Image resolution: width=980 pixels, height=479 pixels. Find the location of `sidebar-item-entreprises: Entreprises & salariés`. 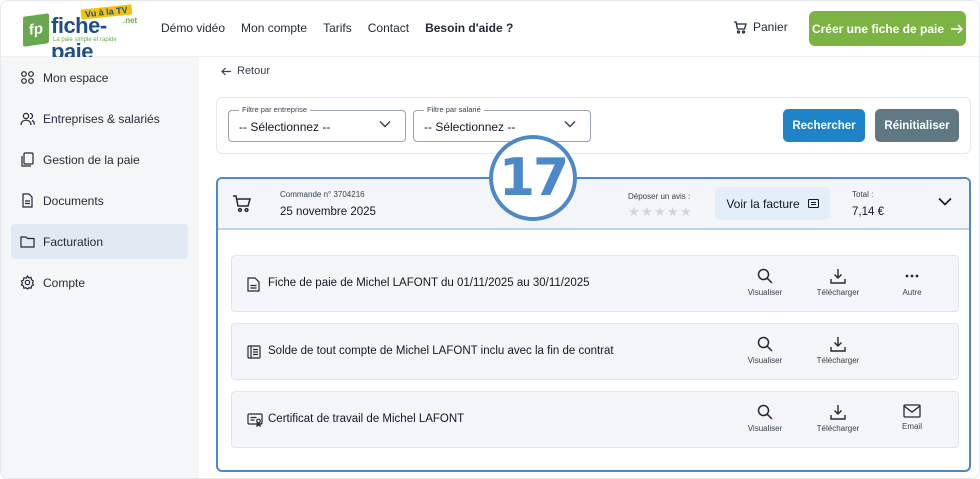

sidebar-item-entreprises: Entreprises & salariés is located at coordinates (99, 118).